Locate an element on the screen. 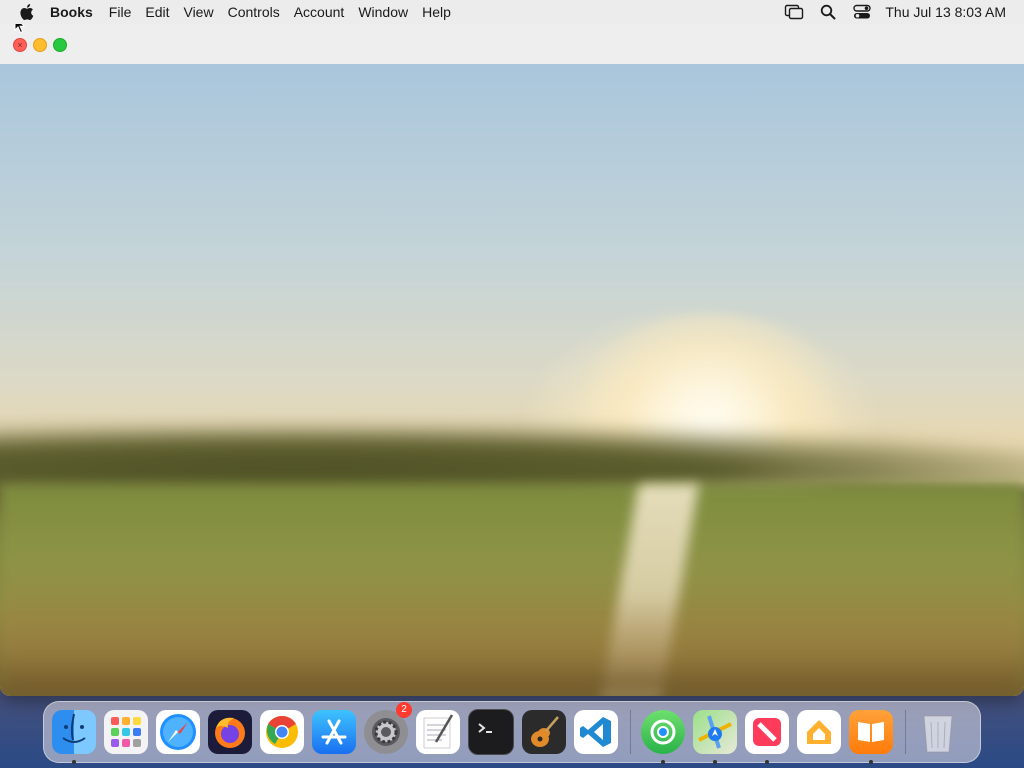  dock-terminal is located at coordinates (491, 732).